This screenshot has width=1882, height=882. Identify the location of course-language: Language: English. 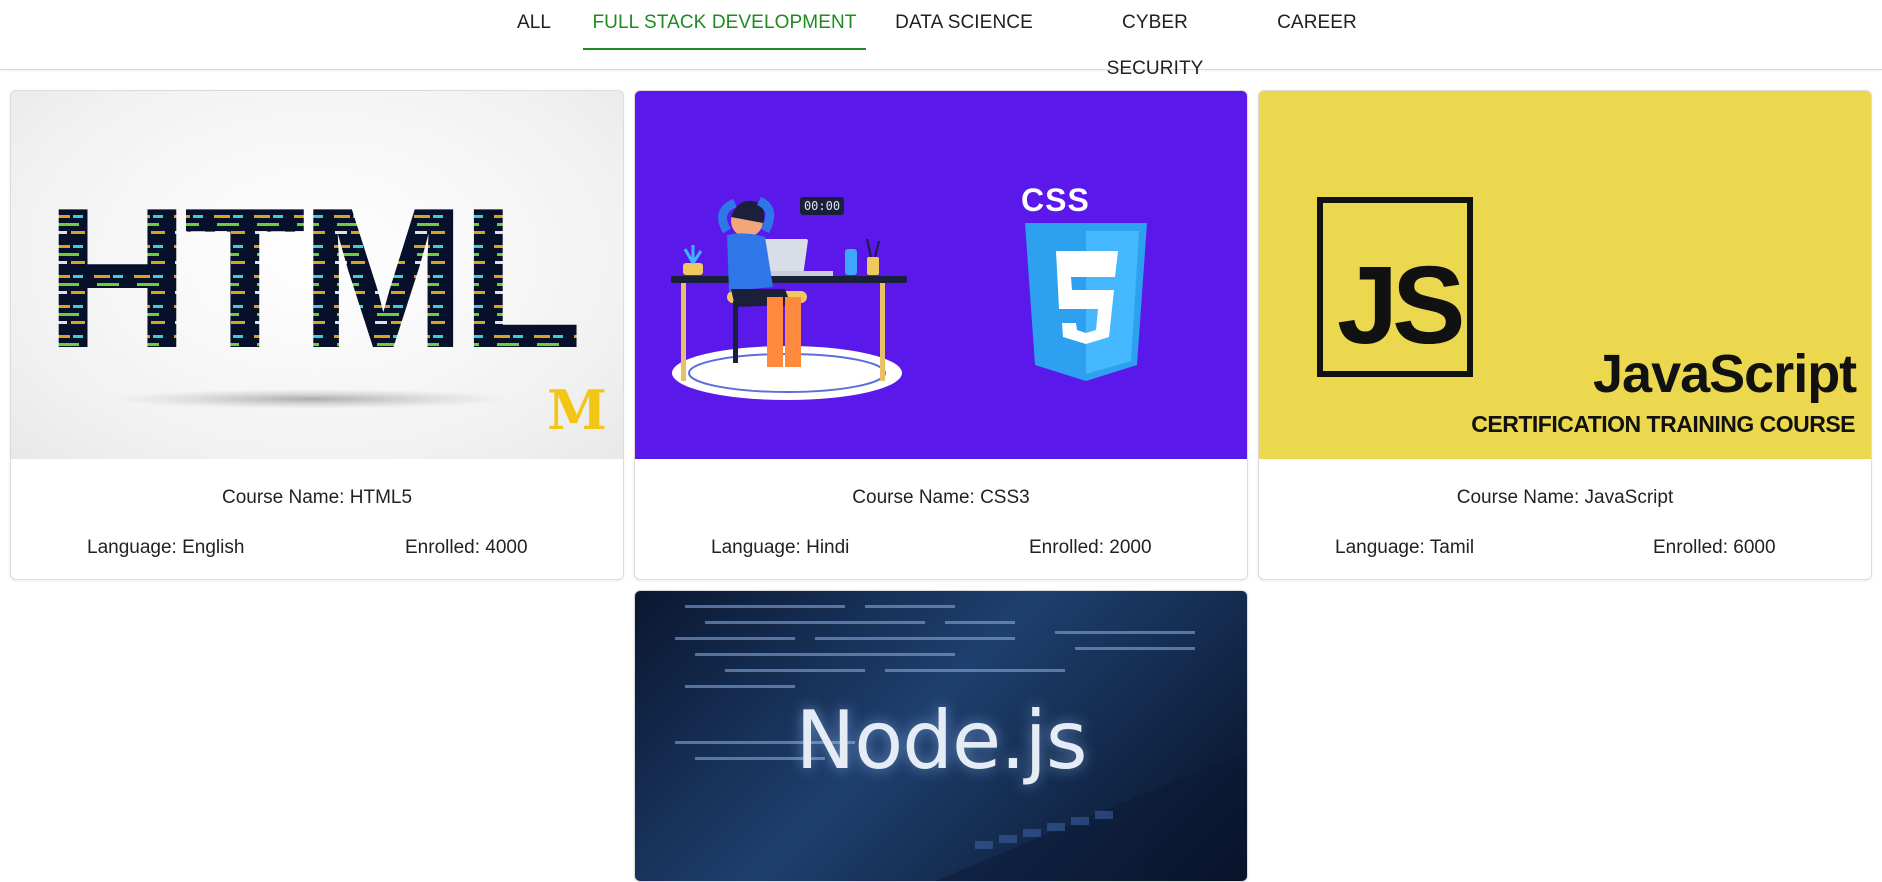
(166, 547).